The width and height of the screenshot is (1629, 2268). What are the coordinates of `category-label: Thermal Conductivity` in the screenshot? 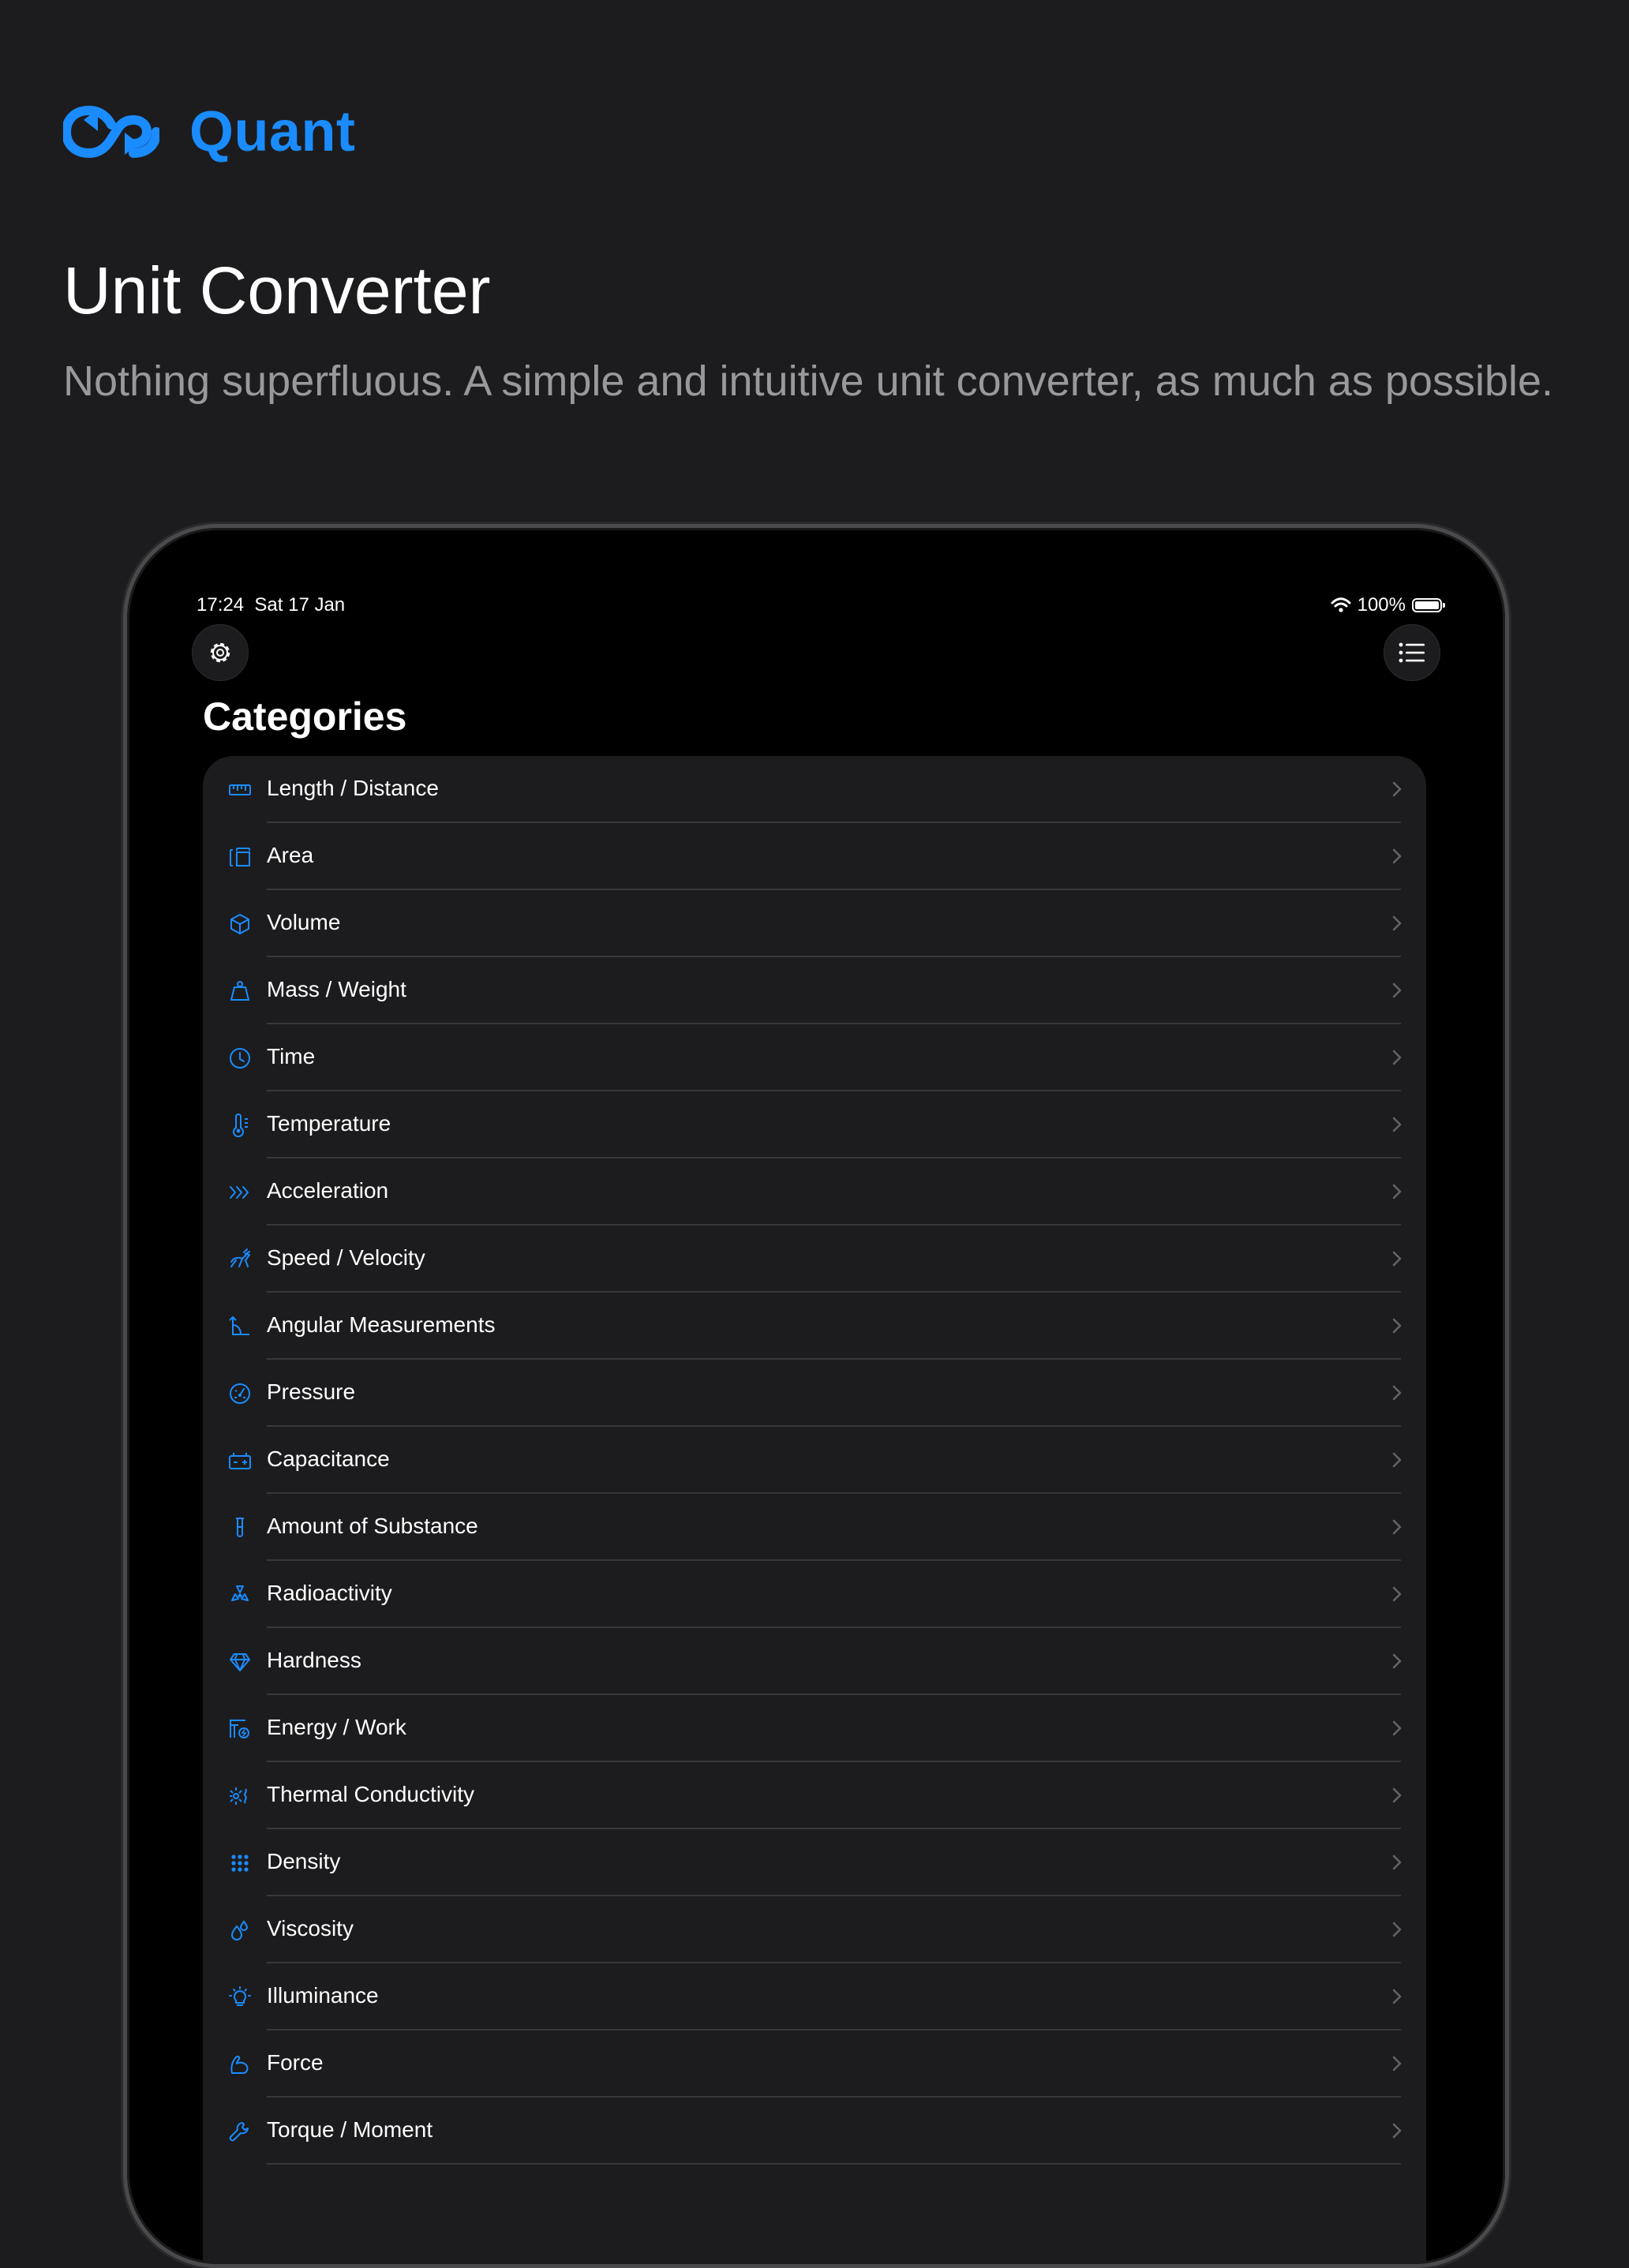 It's located at (370, 1794).